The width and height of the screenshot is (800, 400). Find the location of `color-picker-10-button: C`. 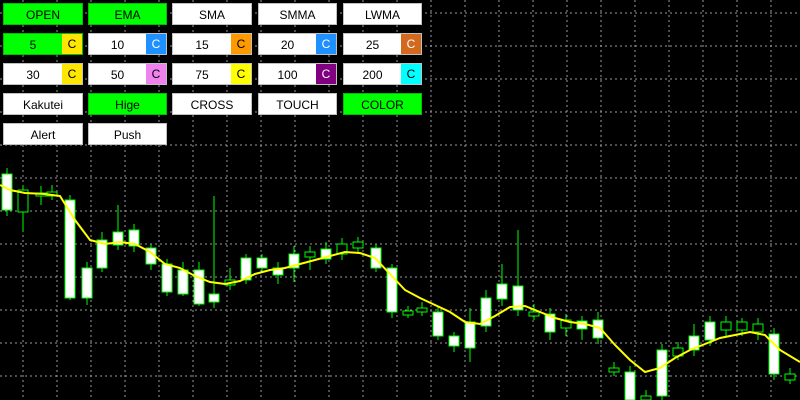

color-picker-10-button: C is located at coordinates (156, 44).